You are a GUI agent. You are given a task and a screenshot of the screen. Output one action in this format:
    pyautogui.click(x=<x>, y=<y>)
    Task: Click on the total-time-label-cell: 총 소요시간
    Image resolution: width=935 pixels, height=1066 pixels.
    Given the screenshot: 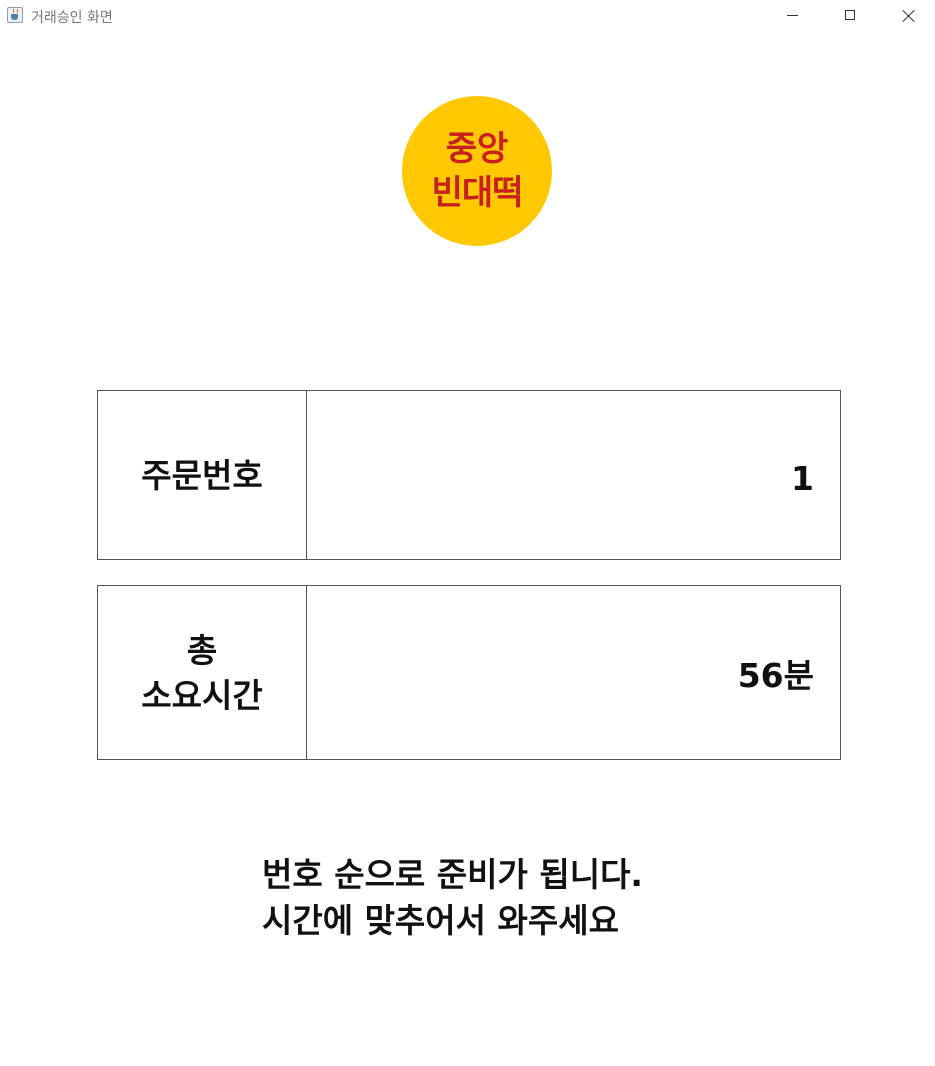 What is the action you would take?
    pyautogui.click(x=202, y=672)
    